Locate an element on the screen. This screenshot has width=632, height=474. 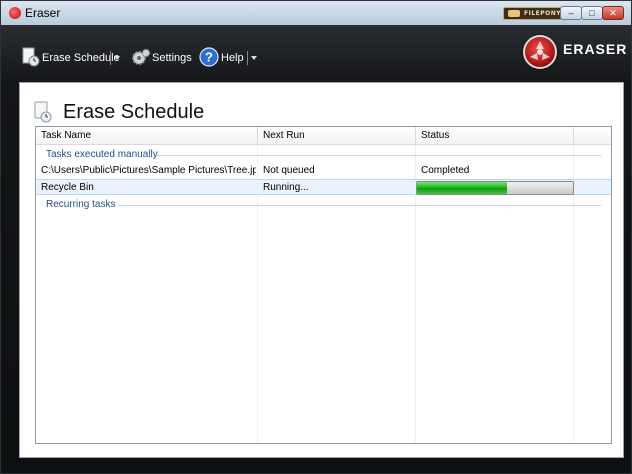
group-header-recurring: Recurring tasks is located at coordinates (80, 205).